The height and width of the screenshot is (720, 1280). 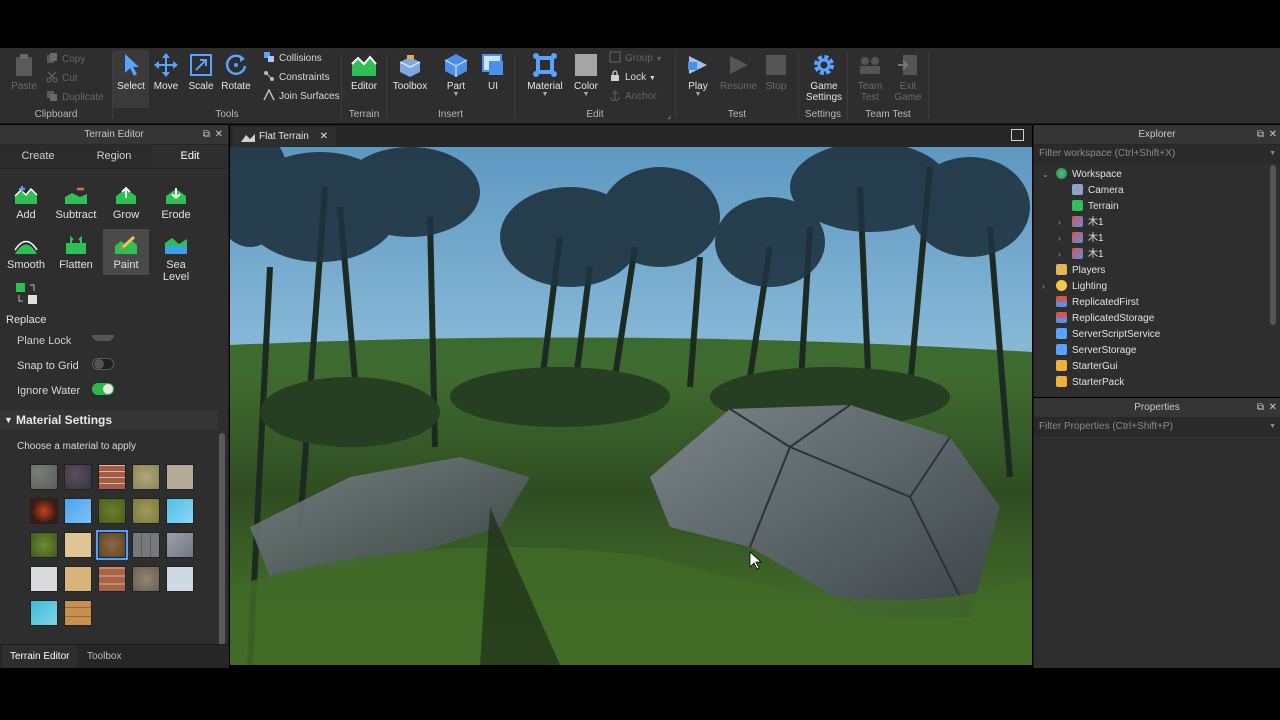 I want to click on fullscreen-icon, so click(x=1017, y=135).